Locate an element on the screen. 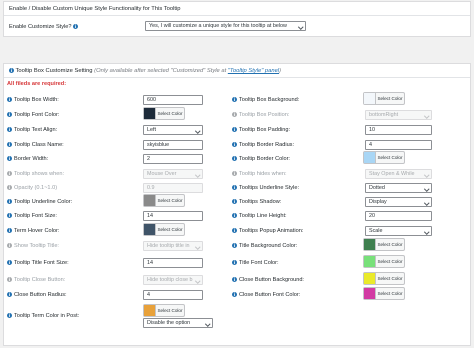 The image size is (474, 348). tooltip-title-font-size-input: 14 is located at coordinates (173, 263).